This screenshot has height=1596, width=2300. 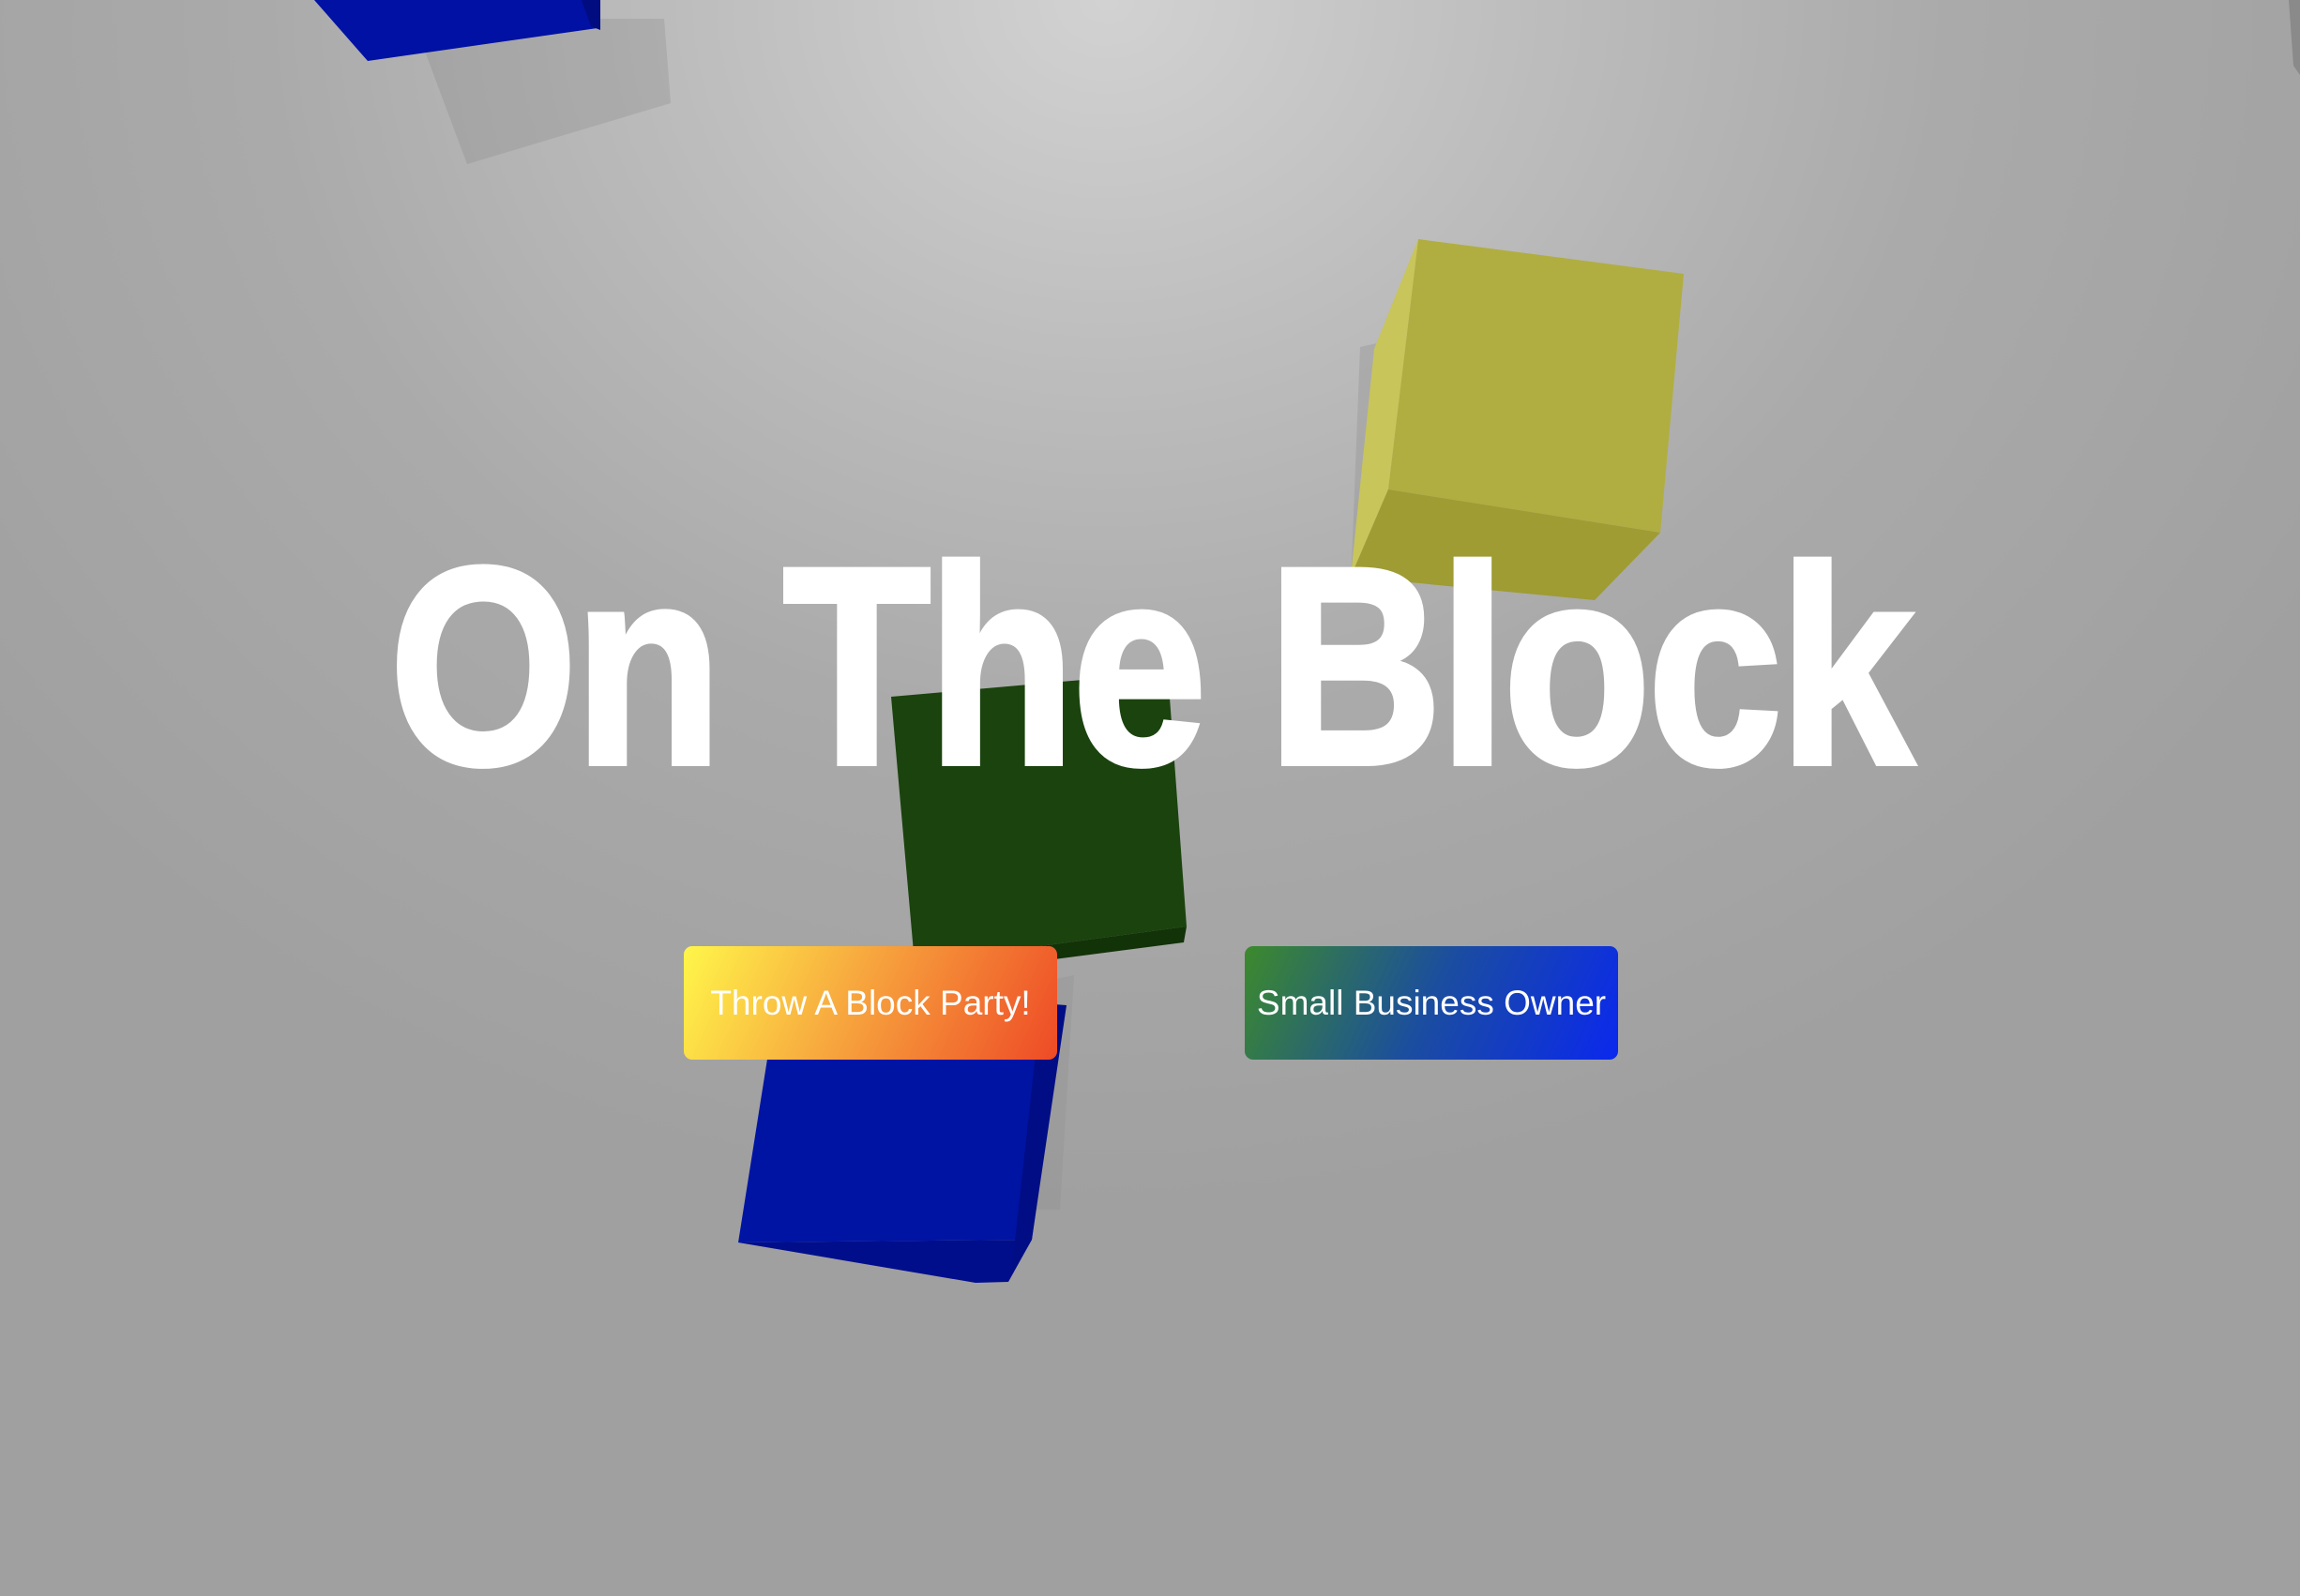 What do you see at coordinates (1150, 665) in the screenshot?
I see `page-title: On The Block` at bounding box center [1150, 665].